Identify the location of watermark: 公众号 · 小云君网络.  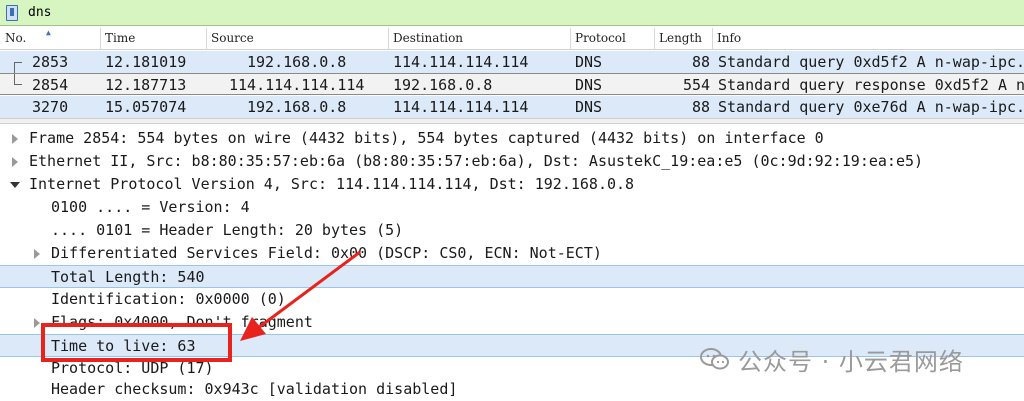
(832, 359).